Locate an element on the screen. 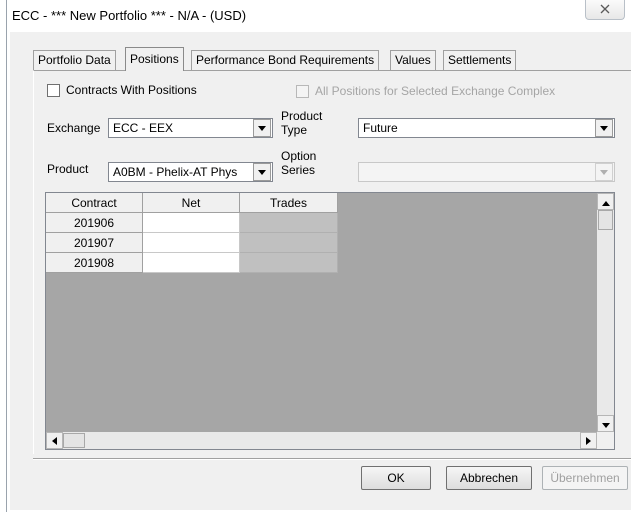 The image size is (631, 512). tab-label: Portfolio Data is located at coordinates (74, 60).